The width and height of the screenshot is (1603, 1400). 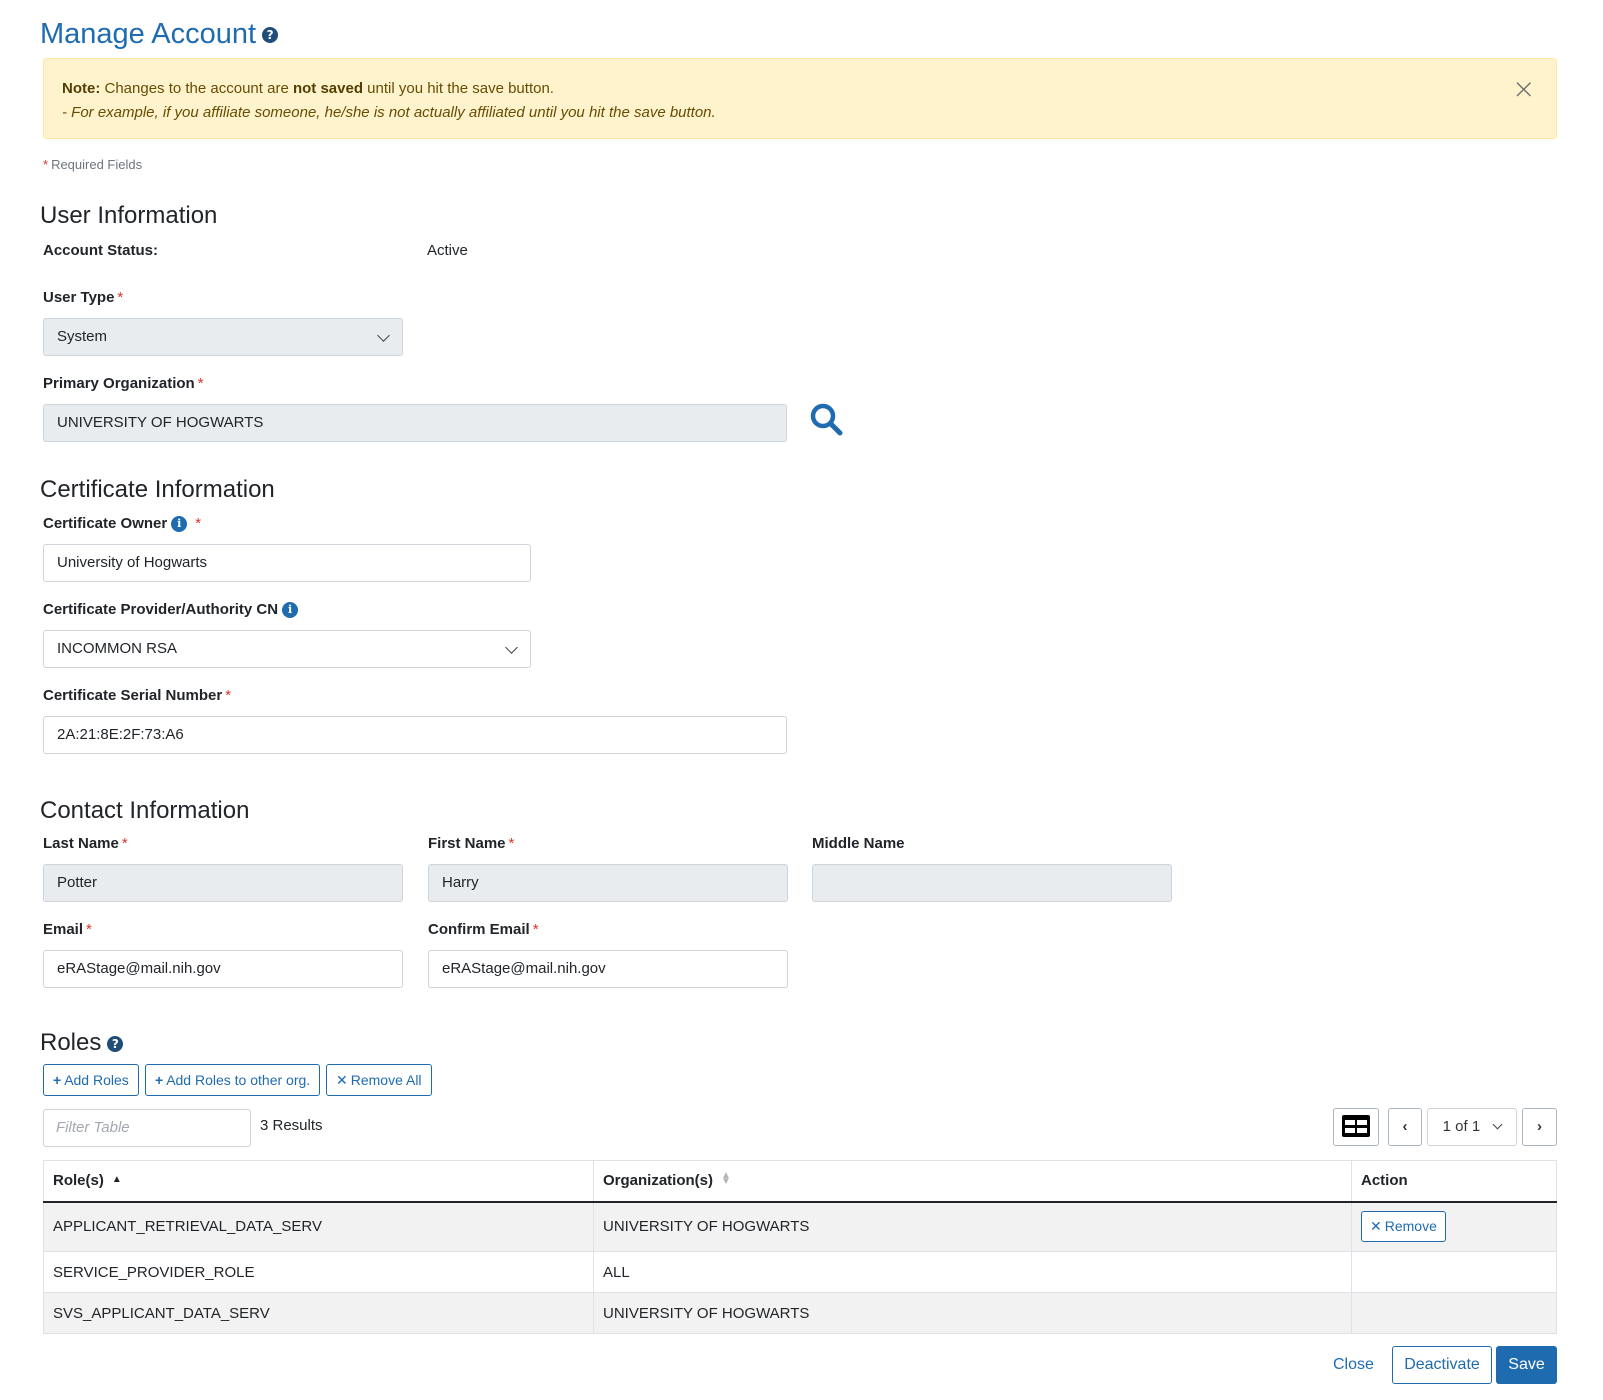 What do you see at coordinates (223, 969) in the screenshot?
I see `email-input: eRAStage@mail.nih.gov` at bounding box center [223, 969].